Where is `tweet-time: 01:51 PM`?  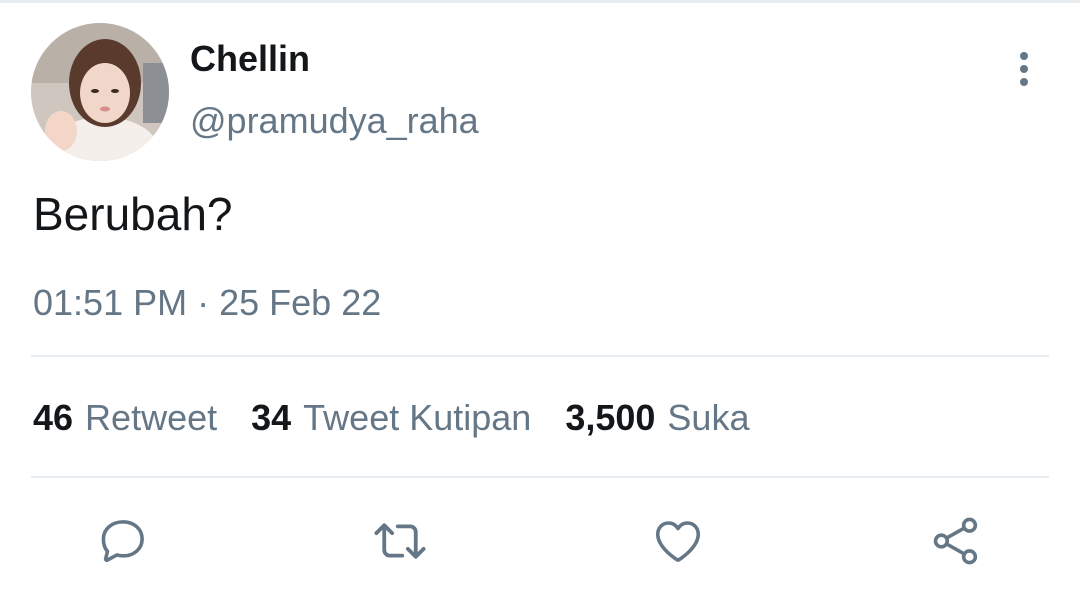 tweet-time: 01:51 PM is located at coordinates (110, 302).